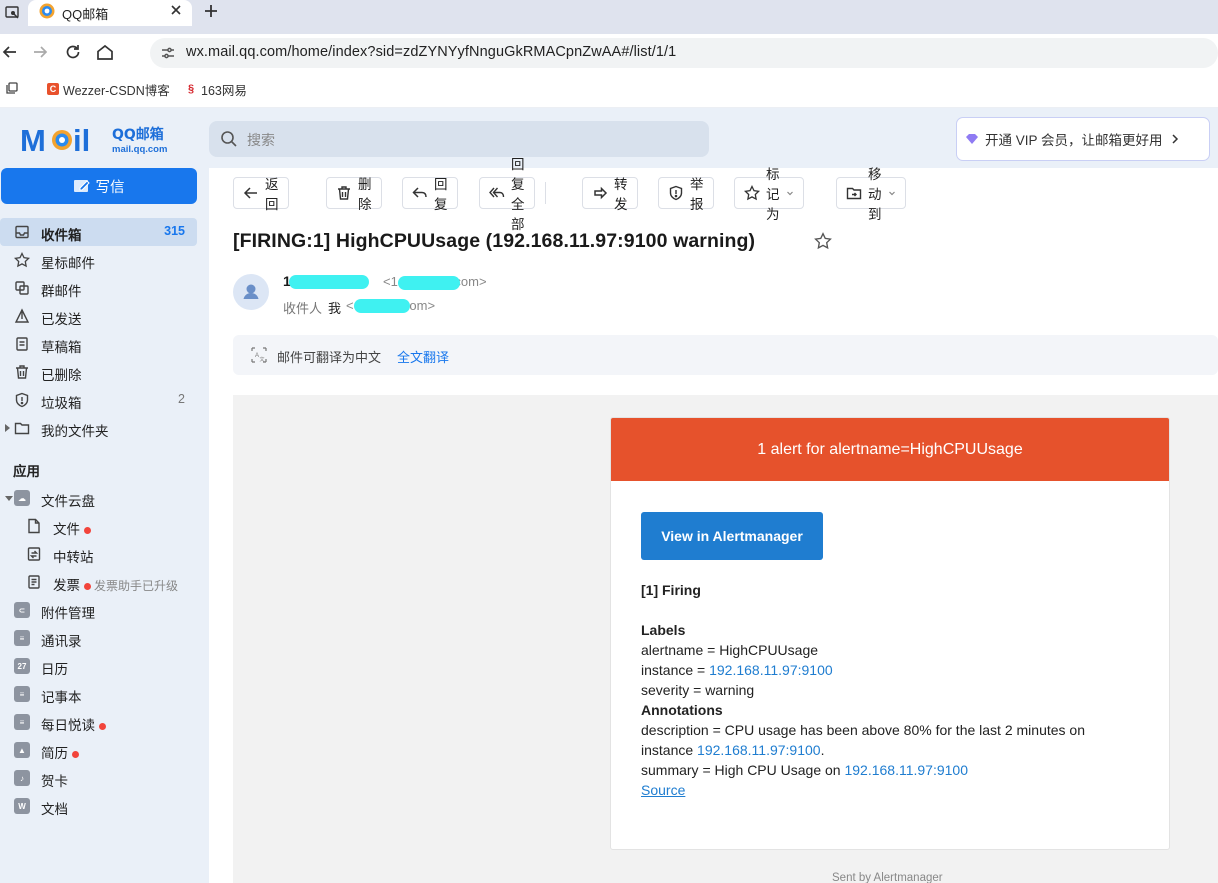 The height and width of the screenshot is (883, 1218). I want to click on sidebar-item-label-wrap: 简历, so click(60, 752).